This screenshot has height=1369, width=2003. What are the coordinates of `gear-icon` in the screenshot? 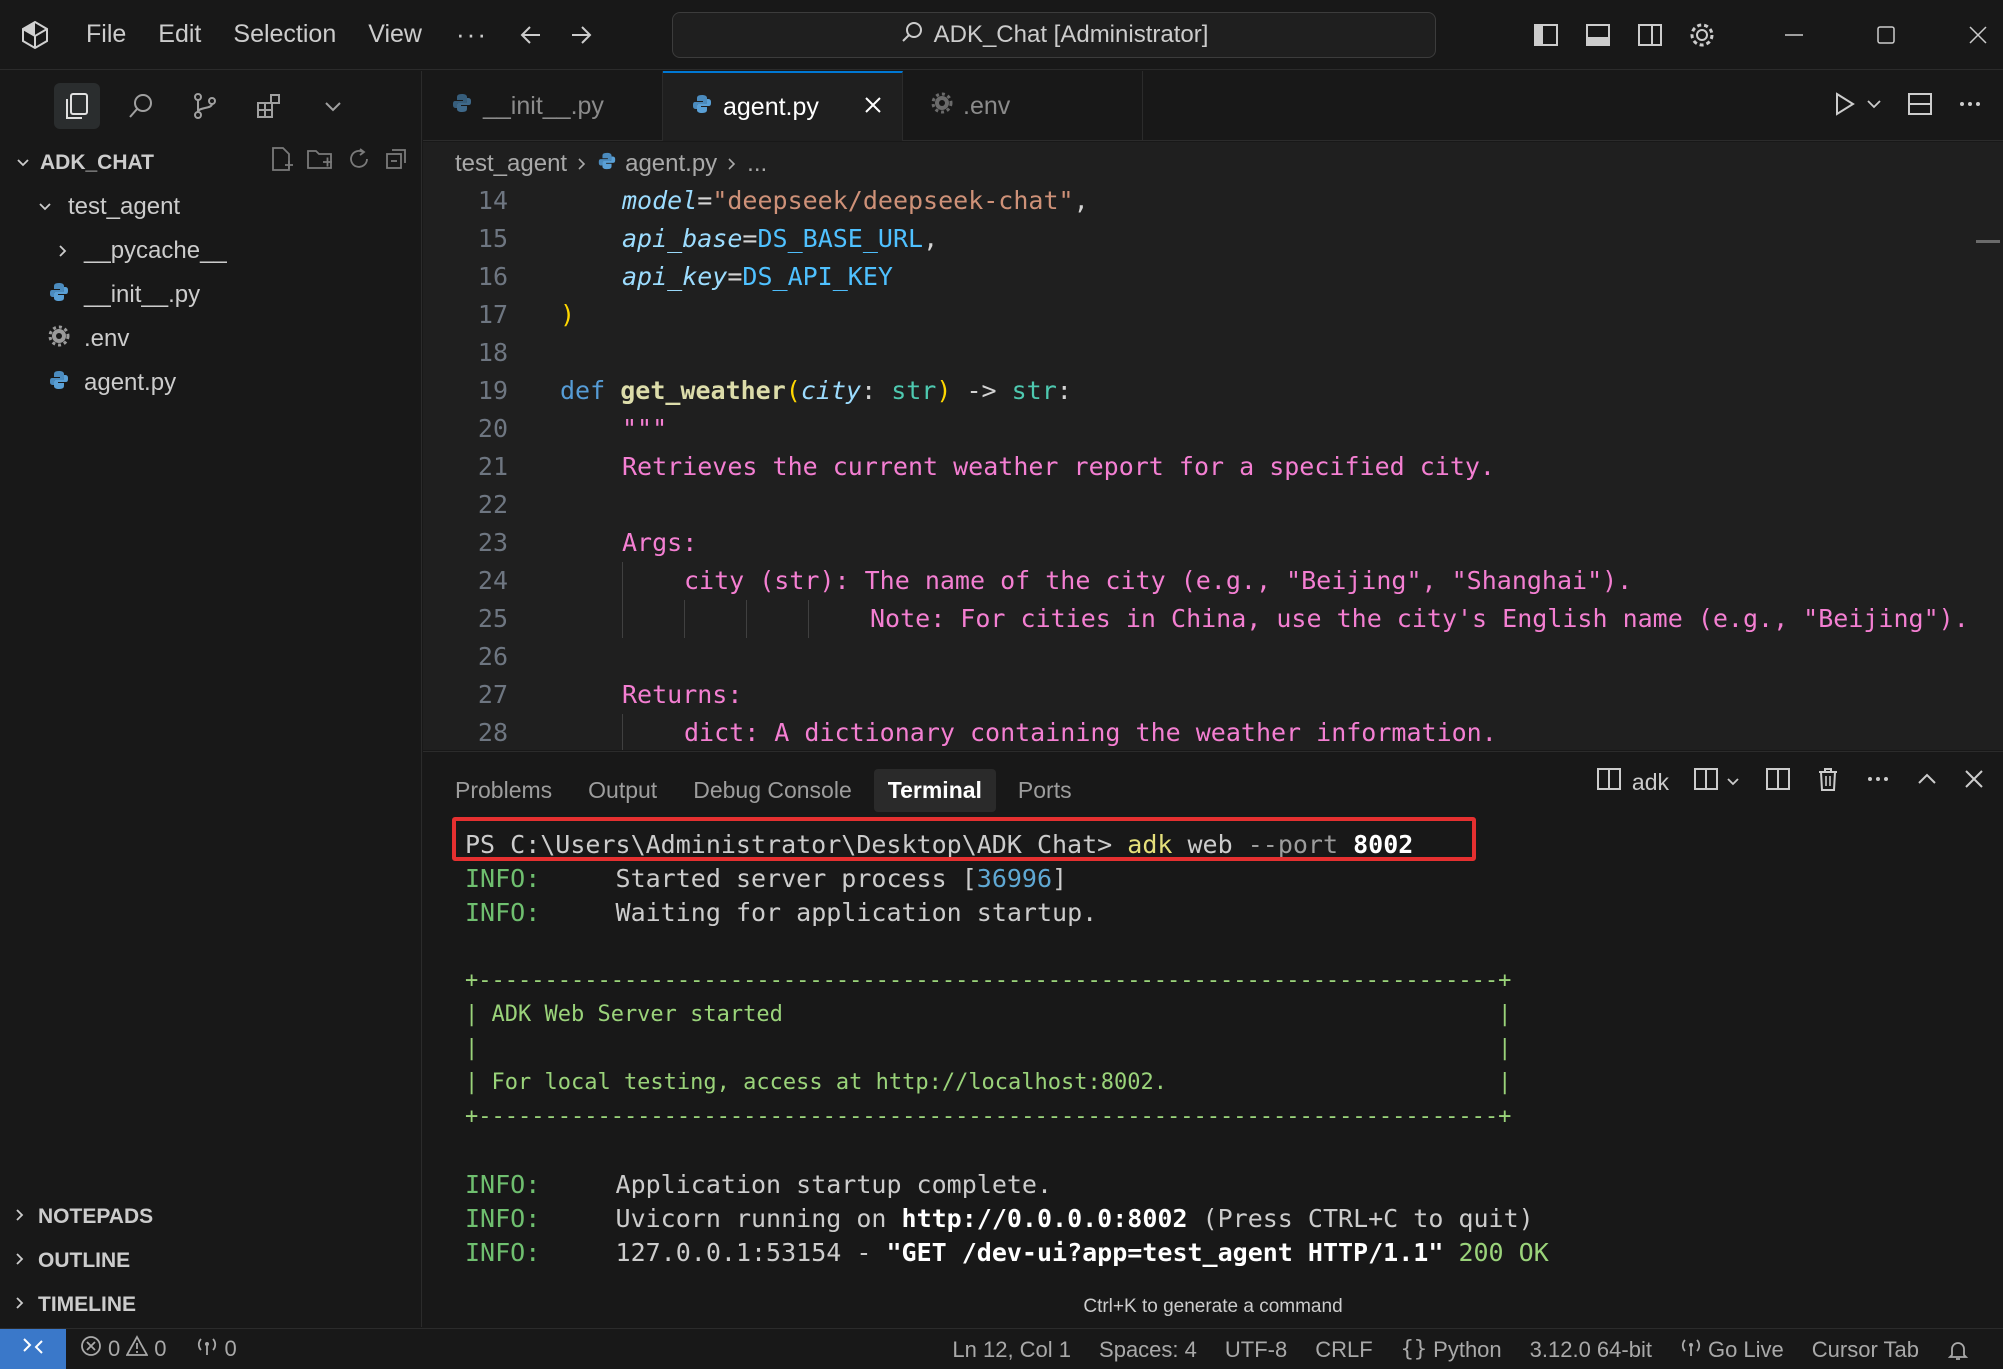 It's located at (59, 339).